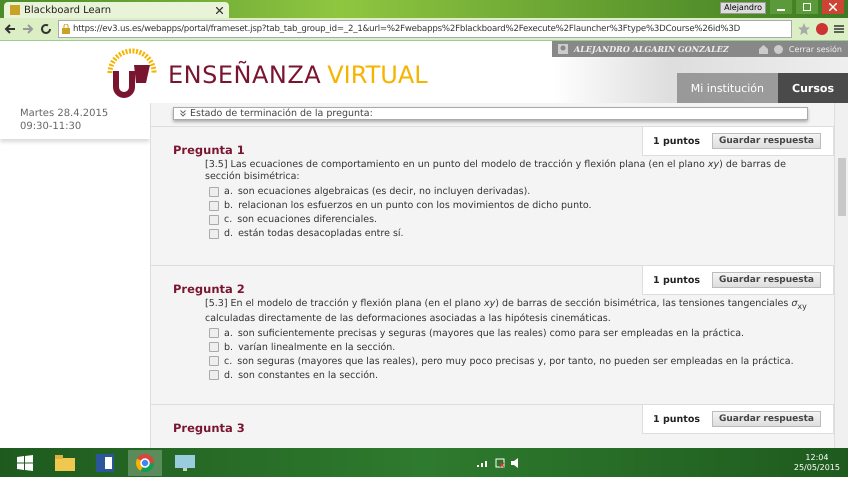 The width and height of the screenshot is (848, 477). What do you see at coordinates (308, 375) in the screenshot?
I see `option-text: son constantes en la sección.` at bounding box center [308, 375].